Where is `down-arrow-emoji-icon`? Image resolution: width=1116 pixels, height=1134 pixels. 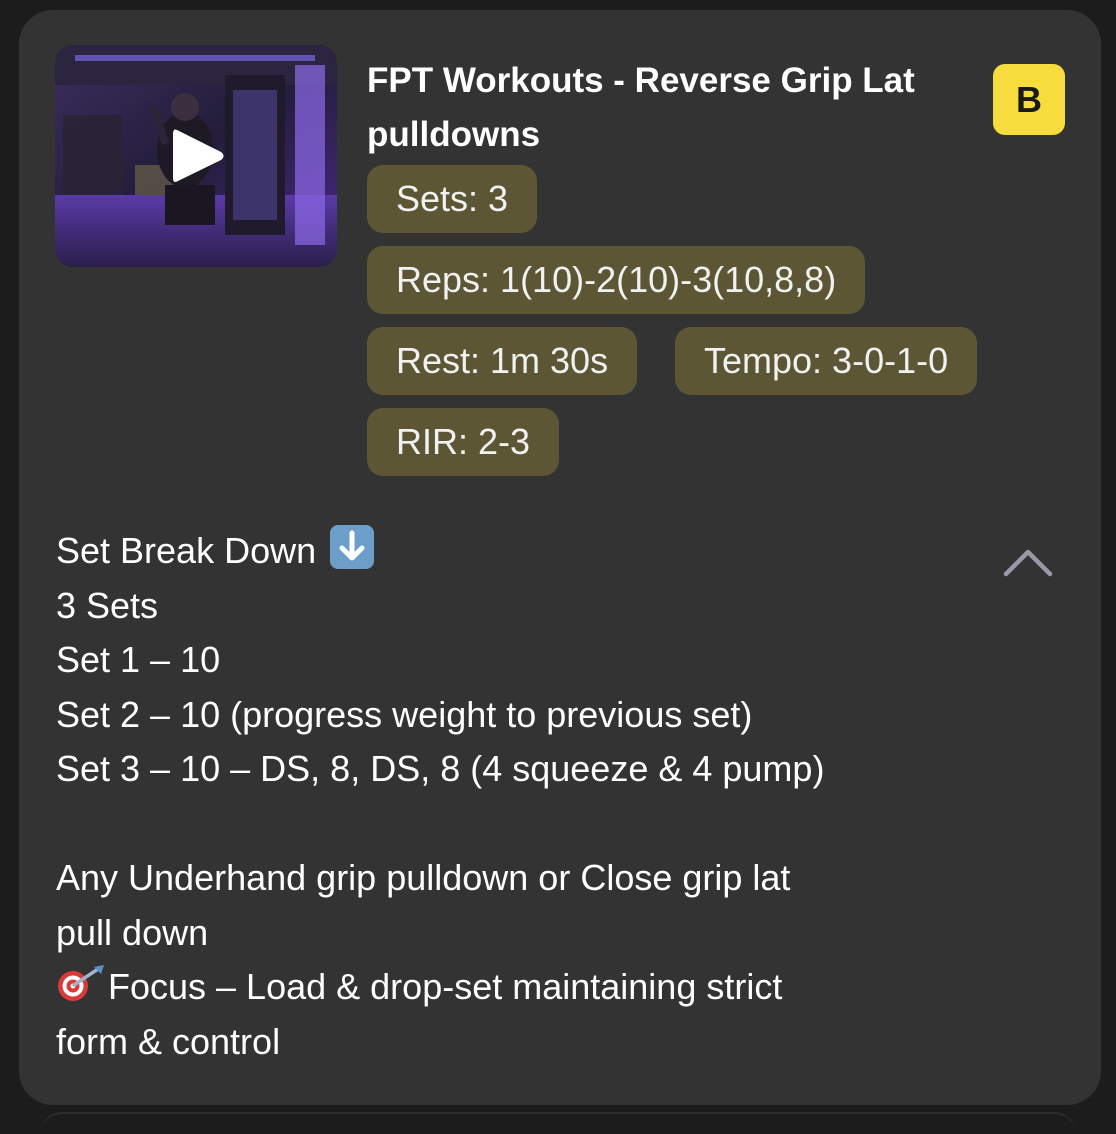
down-arrow-emoji-icon is located at coordinates (352, 547).